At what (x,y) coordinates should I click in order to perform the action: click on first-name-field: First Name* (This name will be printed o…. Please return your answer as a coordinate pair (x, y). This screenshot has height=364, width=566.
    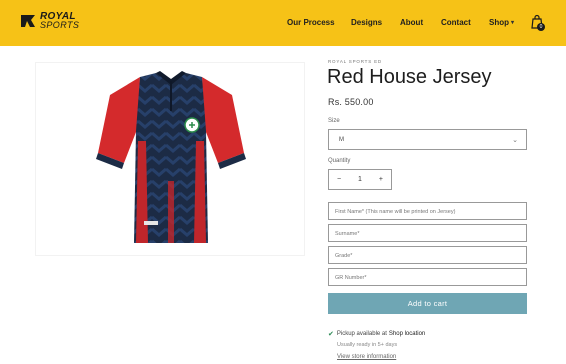
    Looking at the image, I should click on (427, 211).